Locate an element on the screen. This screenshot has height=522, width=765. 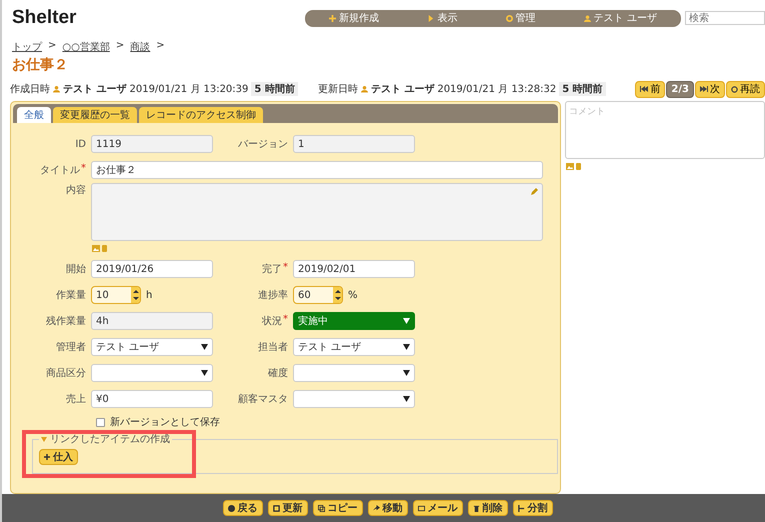
action-button: メール is located at coordinates (437, 508).